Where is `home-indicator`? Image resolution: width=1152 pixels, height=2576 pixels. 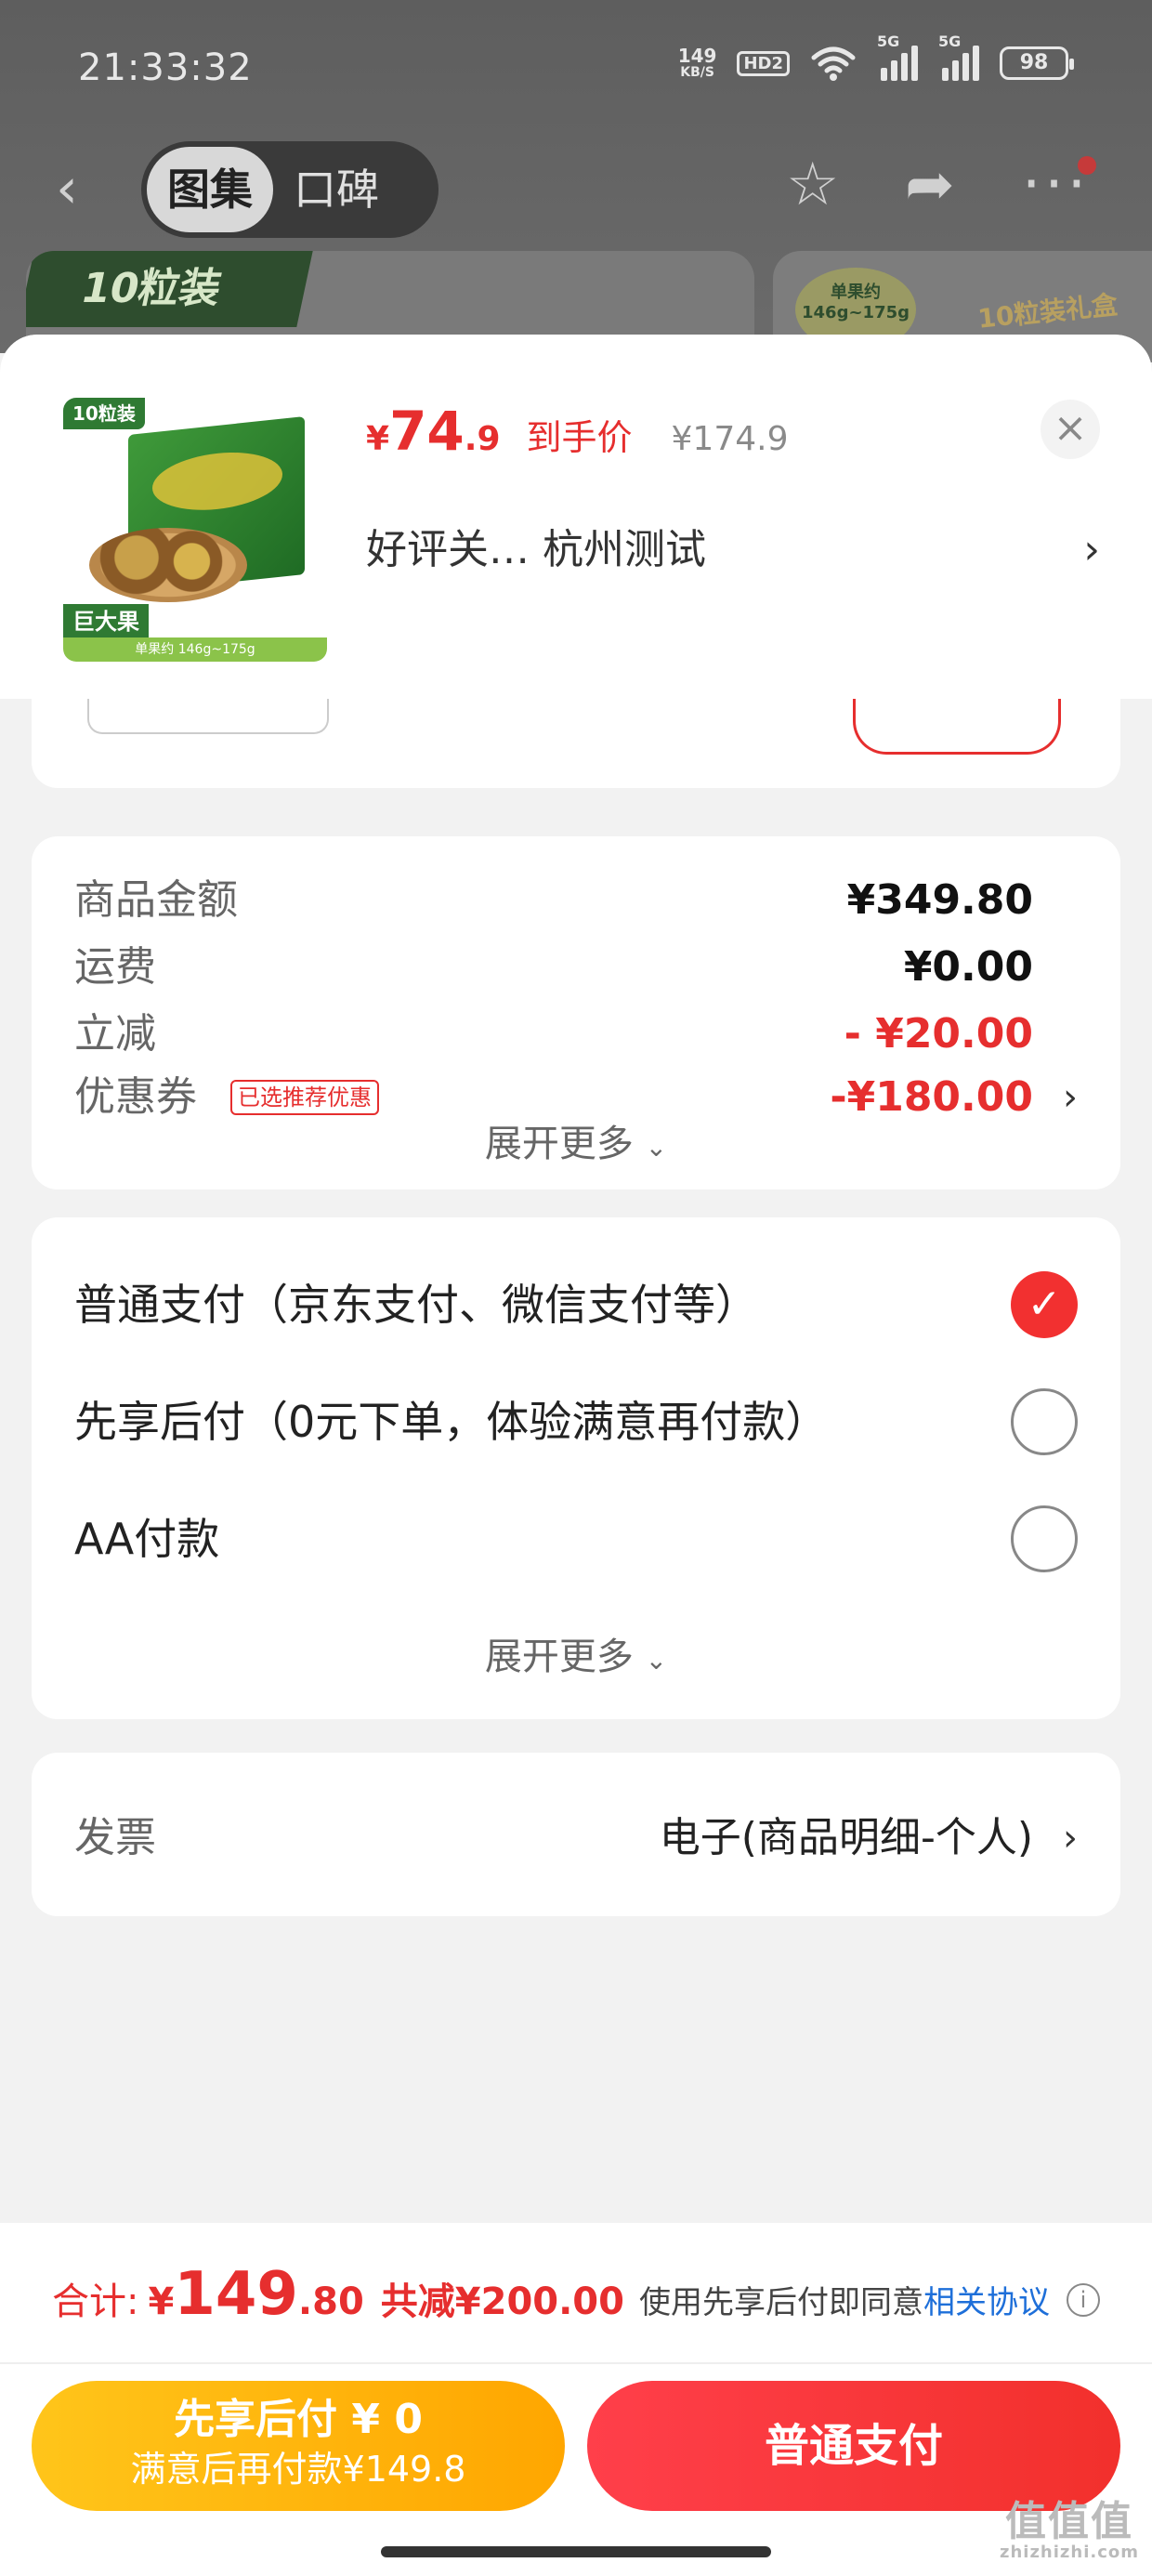
home-indicator is located at coordinates (576, 2551).